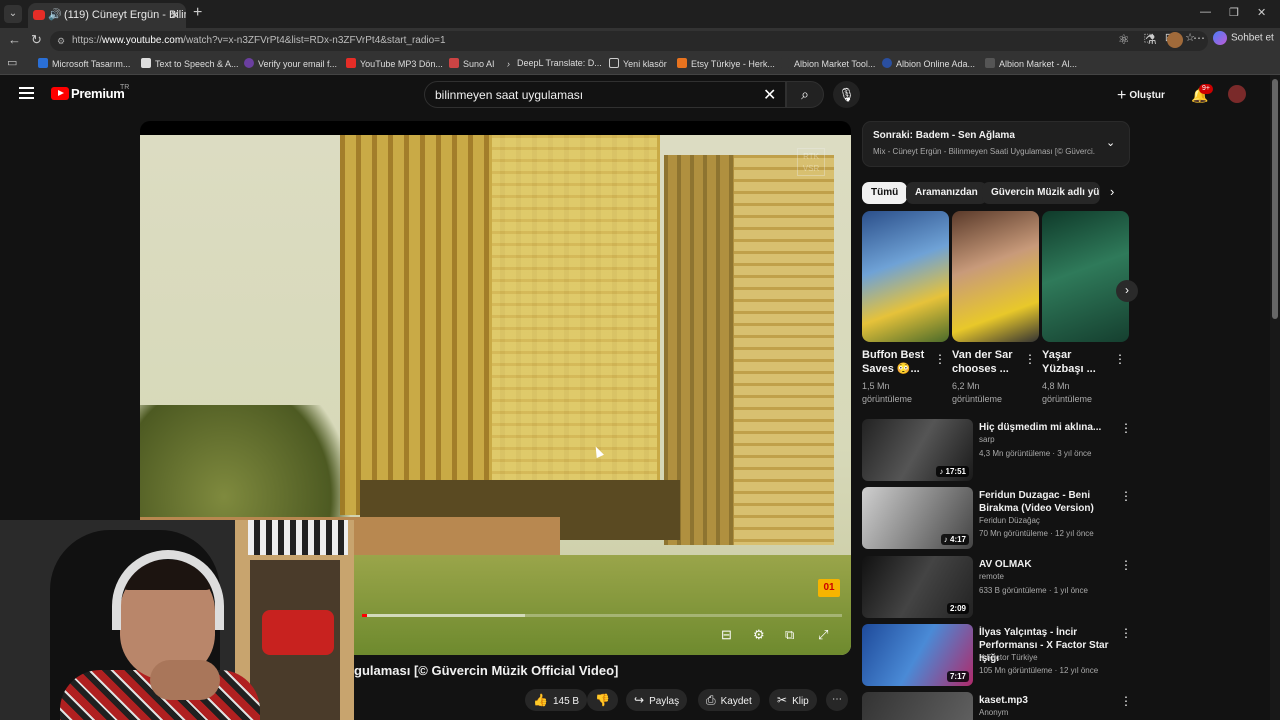 This screenshot has height=720, width=1280. I want to click on create-button: + Oluştur, so click(1141, 96).